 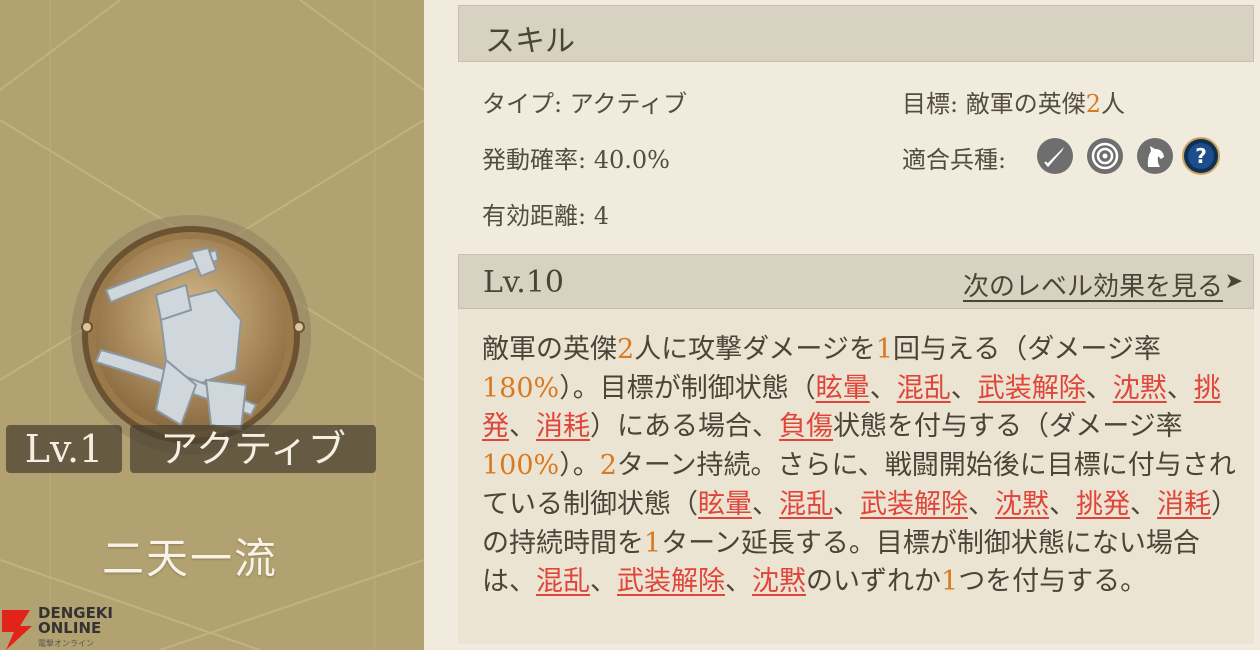 What do you see at coordinates (1234, 281) in the screenshot?
I see `arrow-right-icon: ➤` at bounding box center [1234, 281].